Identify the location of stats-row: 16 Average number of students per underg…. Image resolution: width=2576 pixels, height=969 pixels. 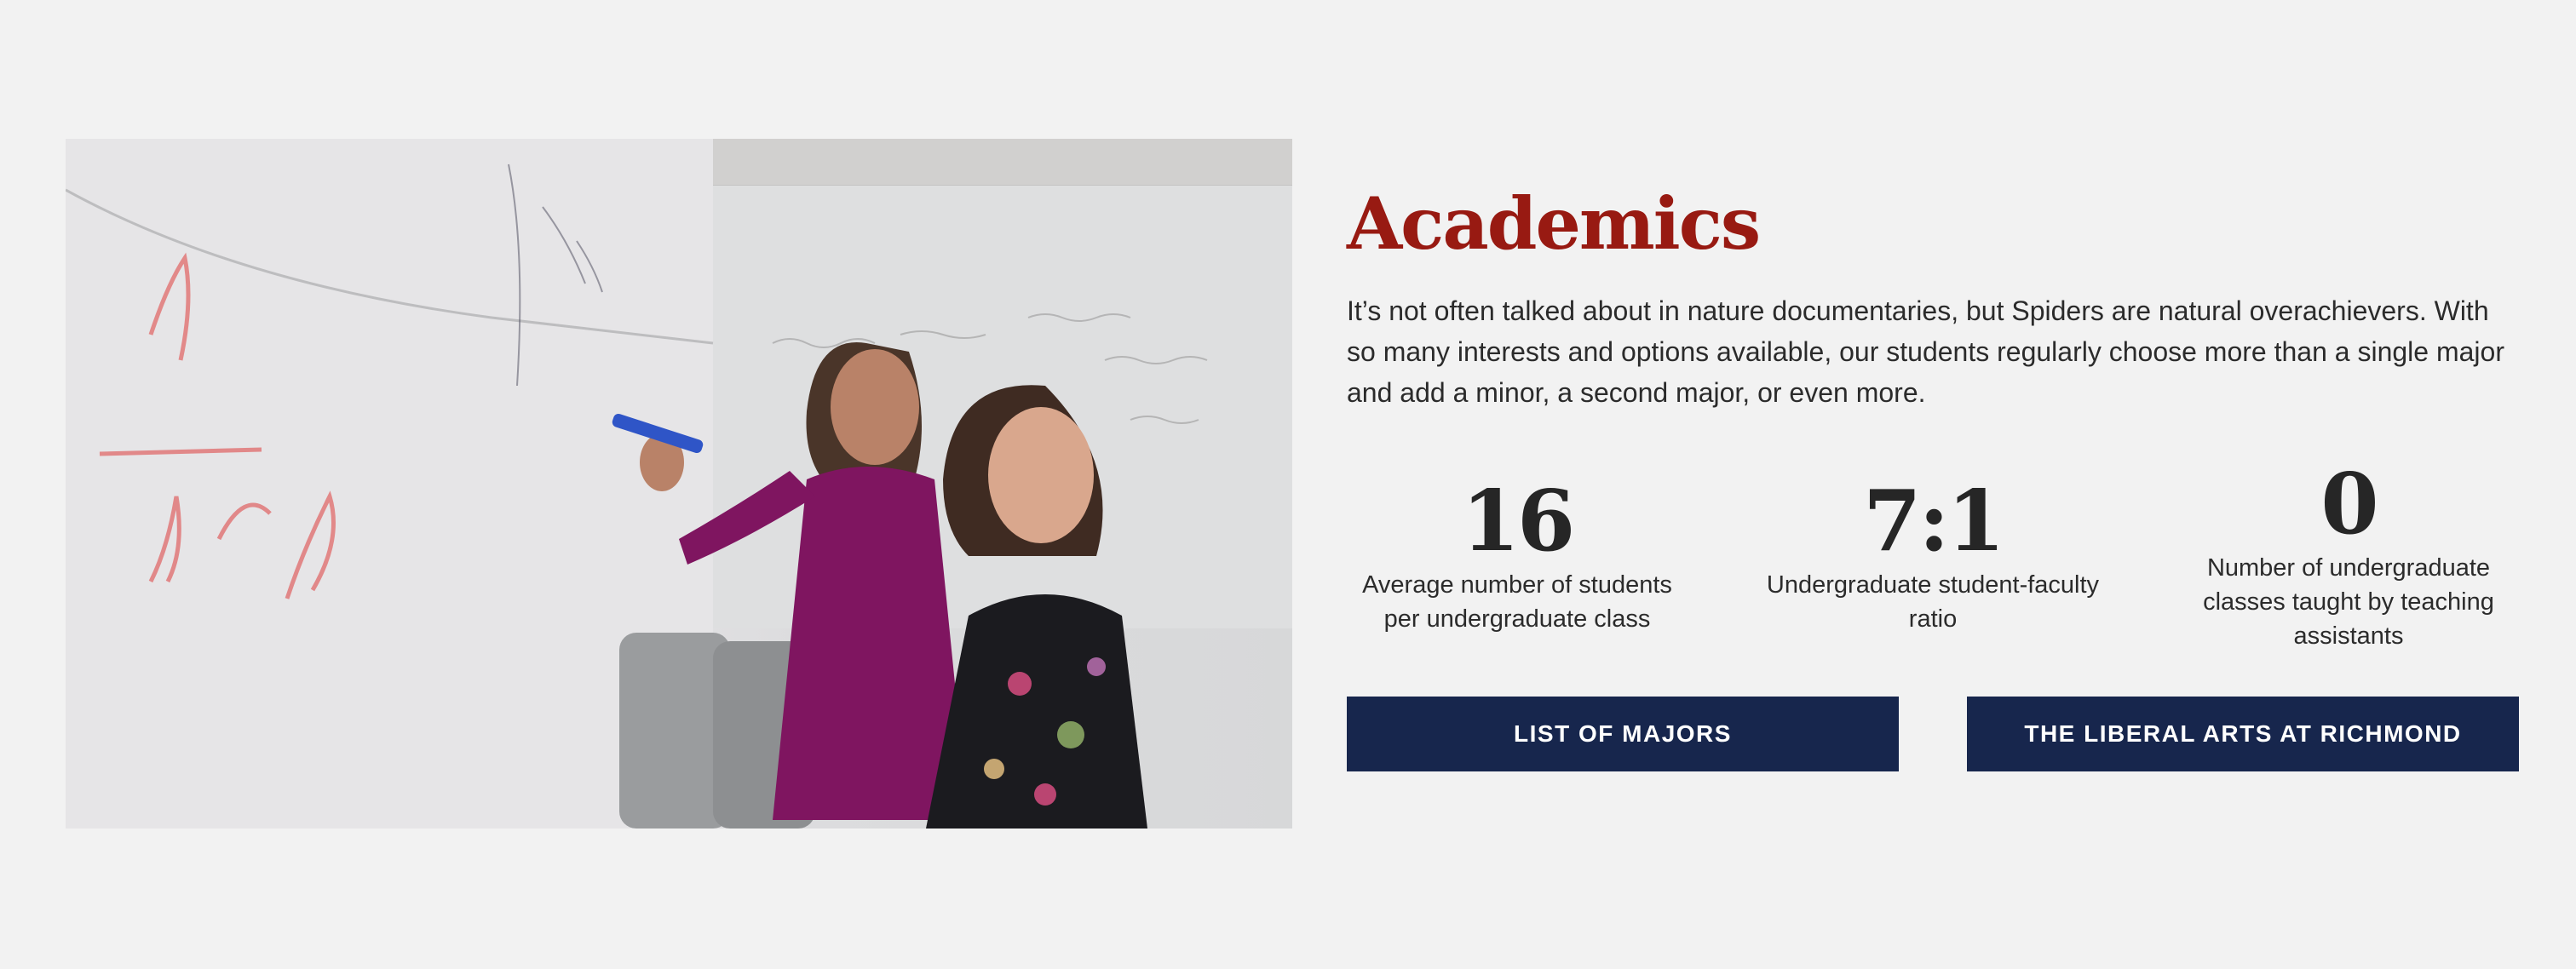
(1933, 557).